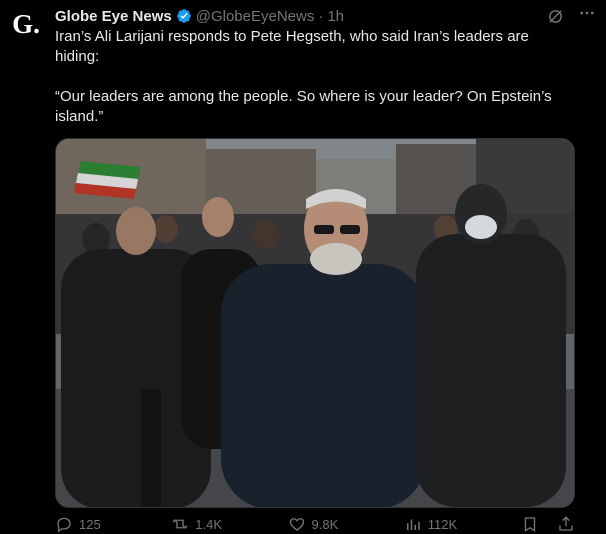 This screenshot has height=534, width=606. What do you see at coordinates (90, 524) in the screenshot?
I see `reply-count: 125` at bounding box center [90, 524].